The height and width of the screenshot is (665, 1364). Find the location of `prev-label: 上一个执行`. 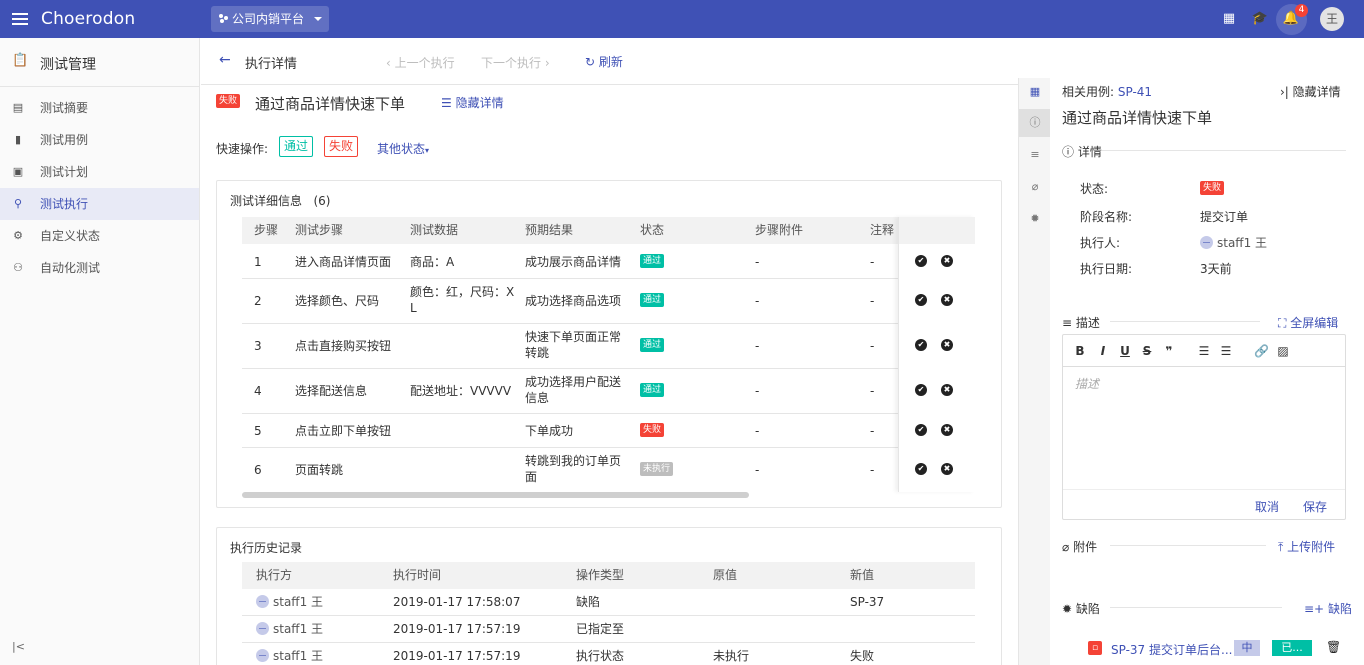

prev-label: 上一个执行 is located at coordinates (424, 63).